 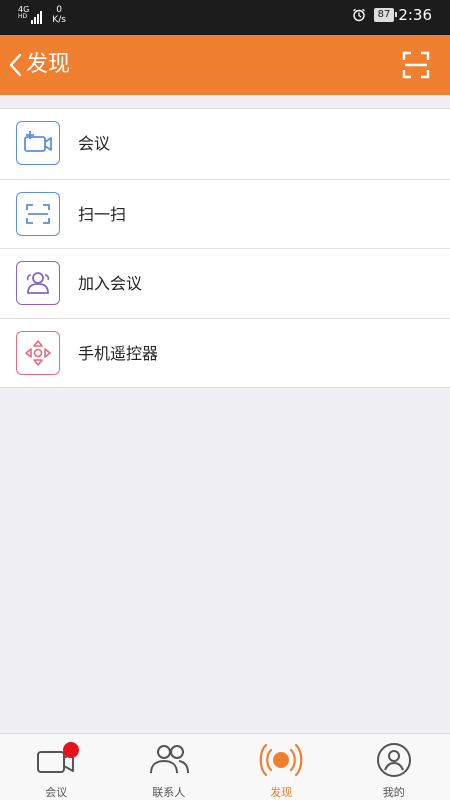 What do you see at coordinates (37, 17) in the screenshot?
I see `signal-icon` at bounding box center [37, 17].